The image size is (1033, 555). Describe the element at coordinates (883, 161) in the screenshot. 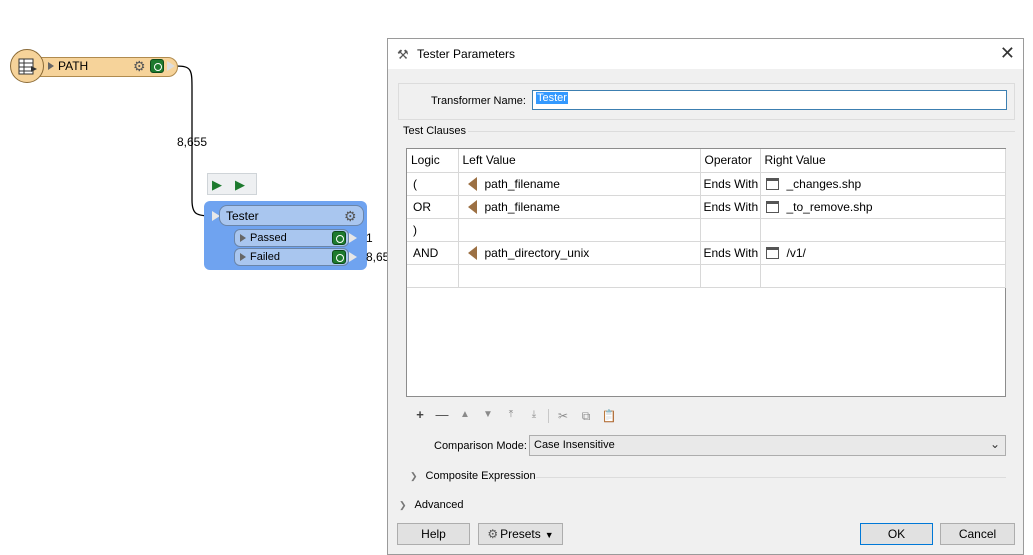

I see `column-header: Right Value` at that location.